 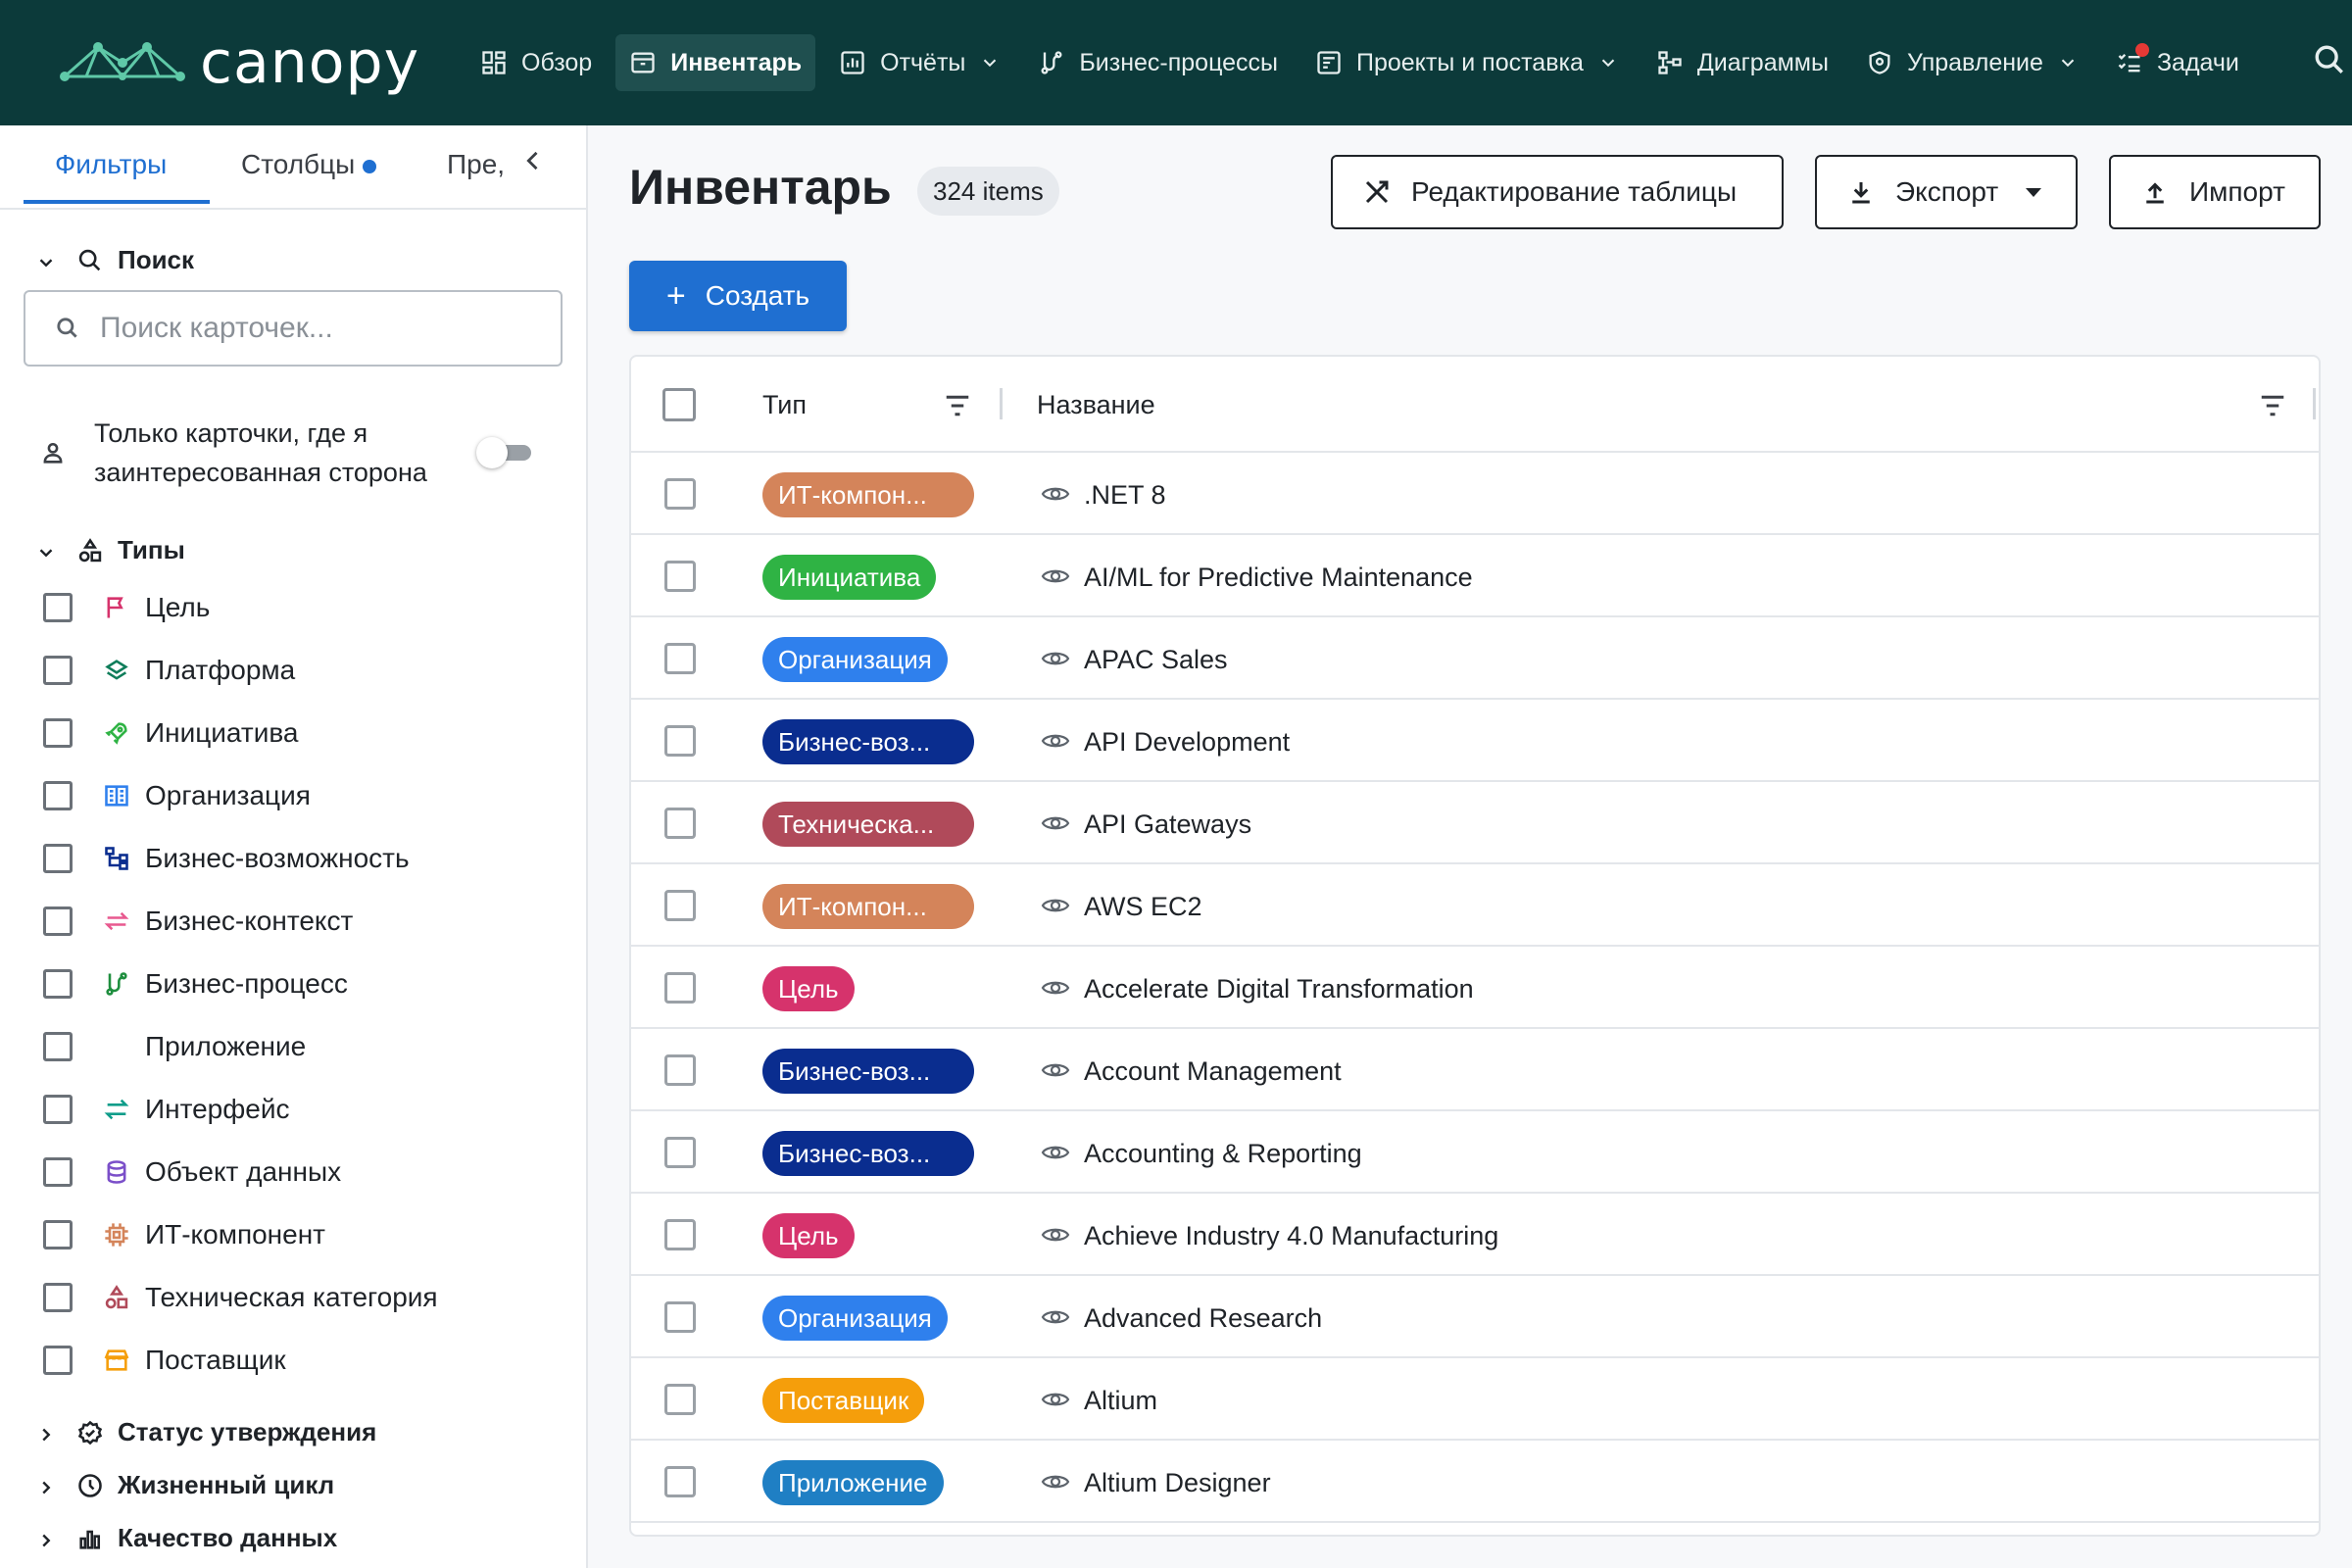 I want to click on create-button: + Создать, so click(x=738, y=296).